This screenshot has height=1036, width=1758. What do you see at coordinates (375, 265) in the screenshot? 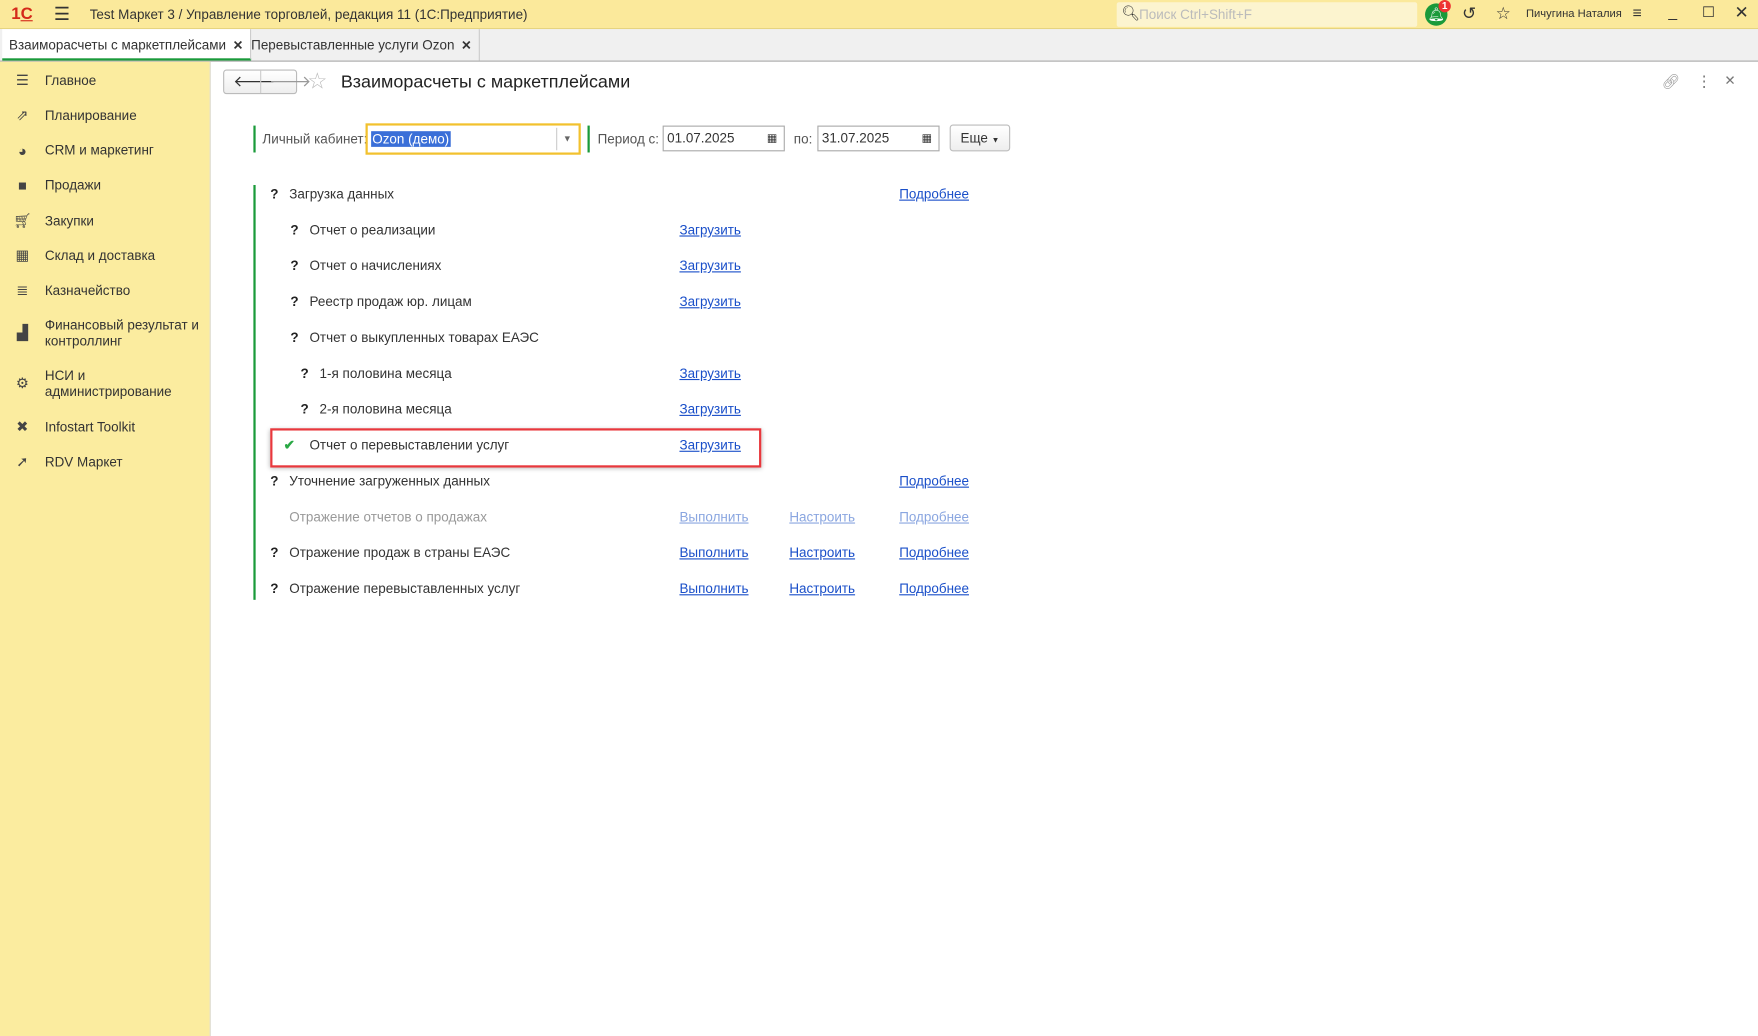
I see `step-label: Отчет о начислениях` at bounding box center [375, 265].